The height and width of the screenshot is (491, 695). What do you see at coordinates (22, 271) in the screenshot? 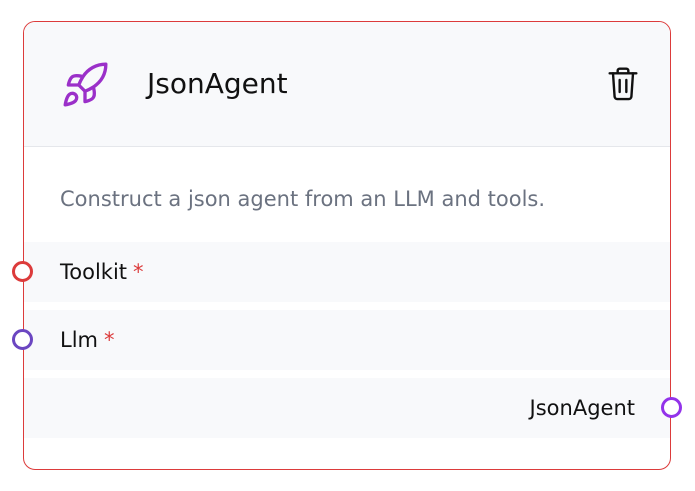
I see `toolkit-input-handle` at bounding box center [22, 271].